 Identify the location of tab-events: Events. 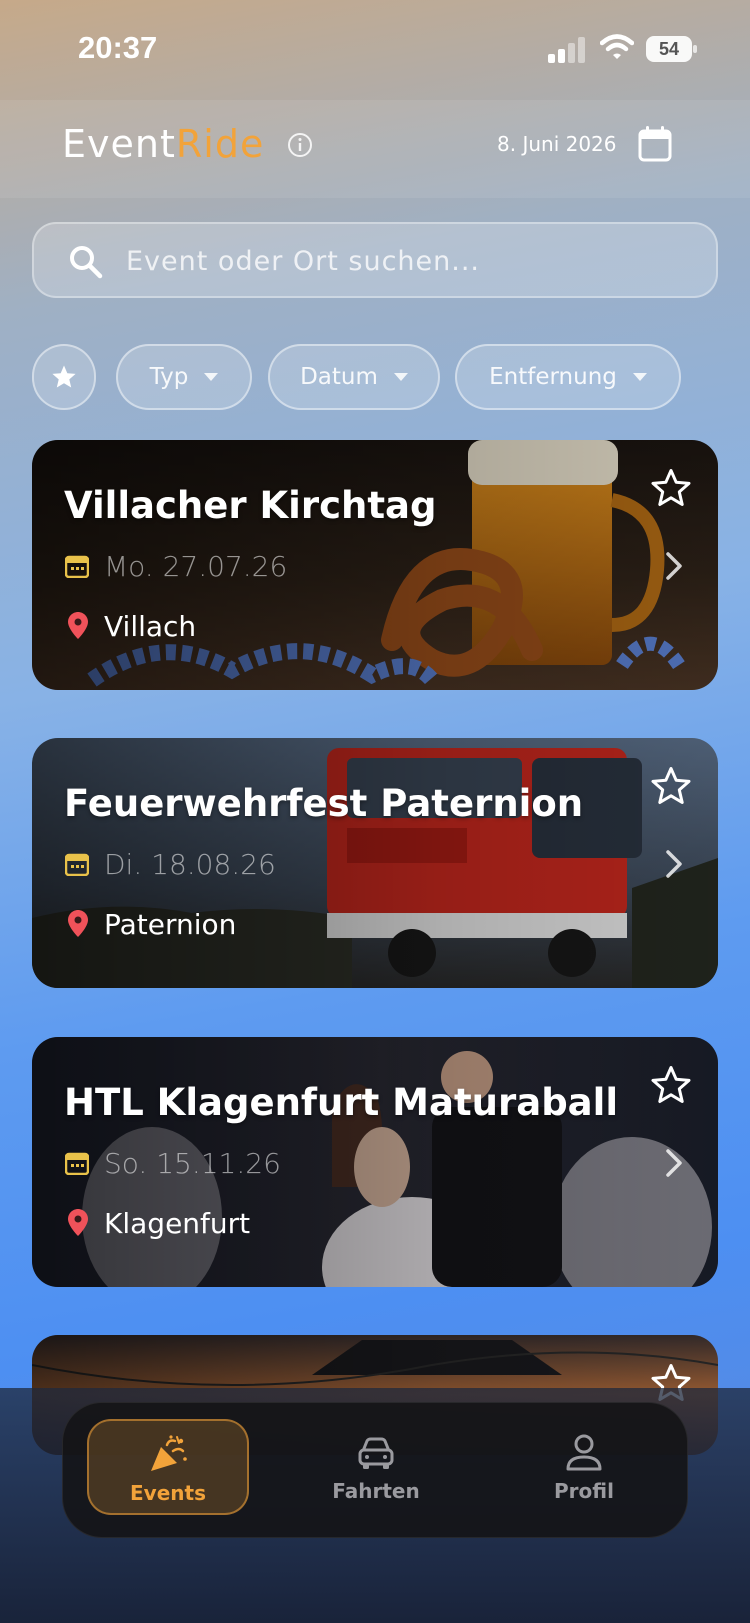
(168, 1467).